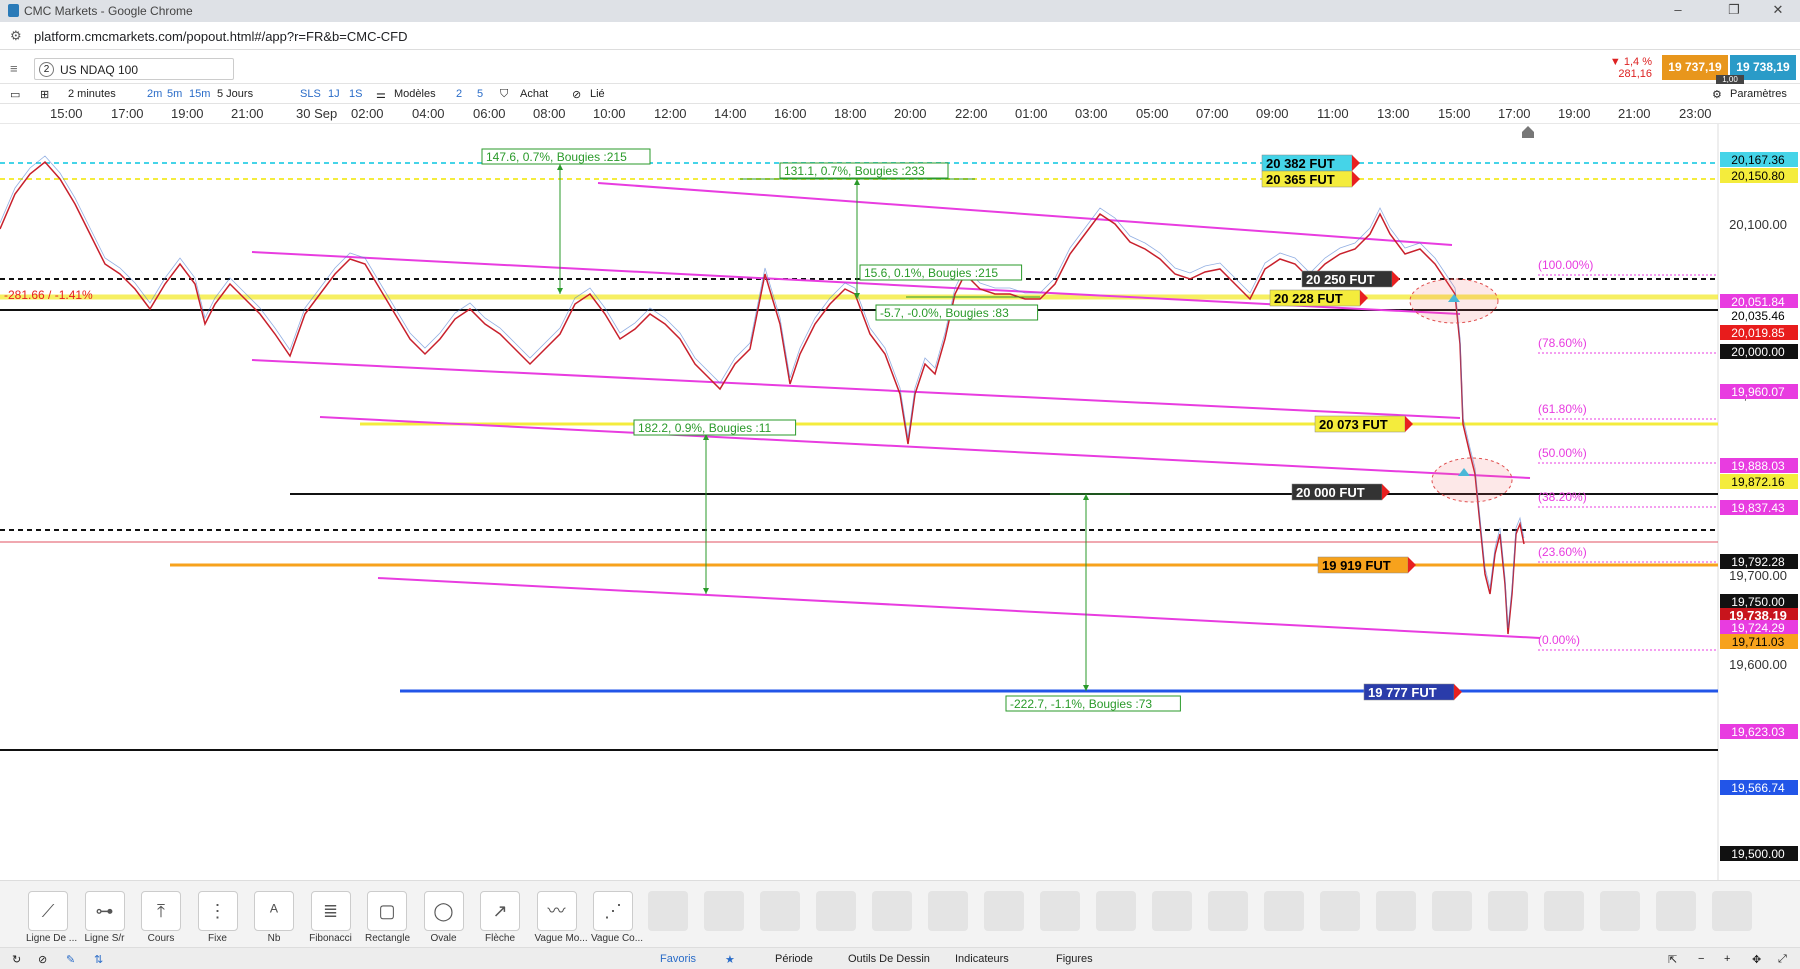 The width and height of the screenshot is (1800, 969). I want to click on price-tag: 19,792.28, so click(1758, 562).